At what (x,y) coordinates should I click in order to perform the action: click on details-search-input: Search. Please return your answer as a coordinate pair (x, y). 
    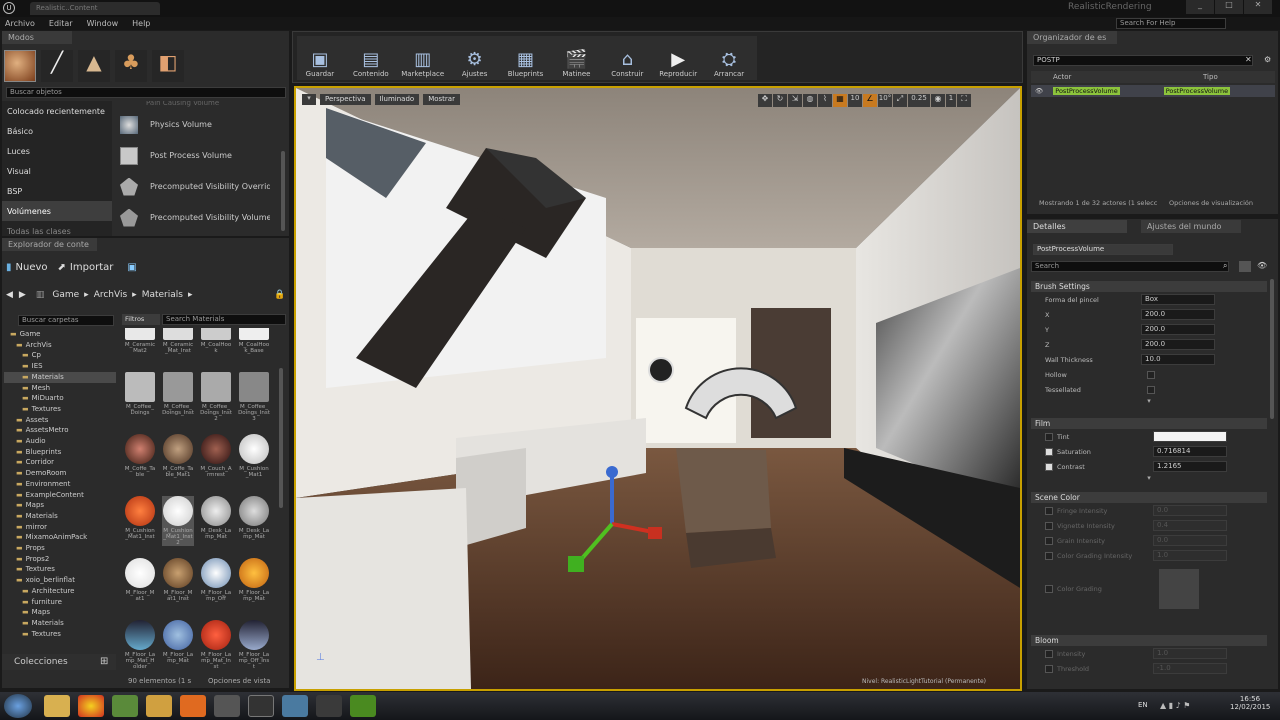
    Looking at the image, I should click on (1130, 266).